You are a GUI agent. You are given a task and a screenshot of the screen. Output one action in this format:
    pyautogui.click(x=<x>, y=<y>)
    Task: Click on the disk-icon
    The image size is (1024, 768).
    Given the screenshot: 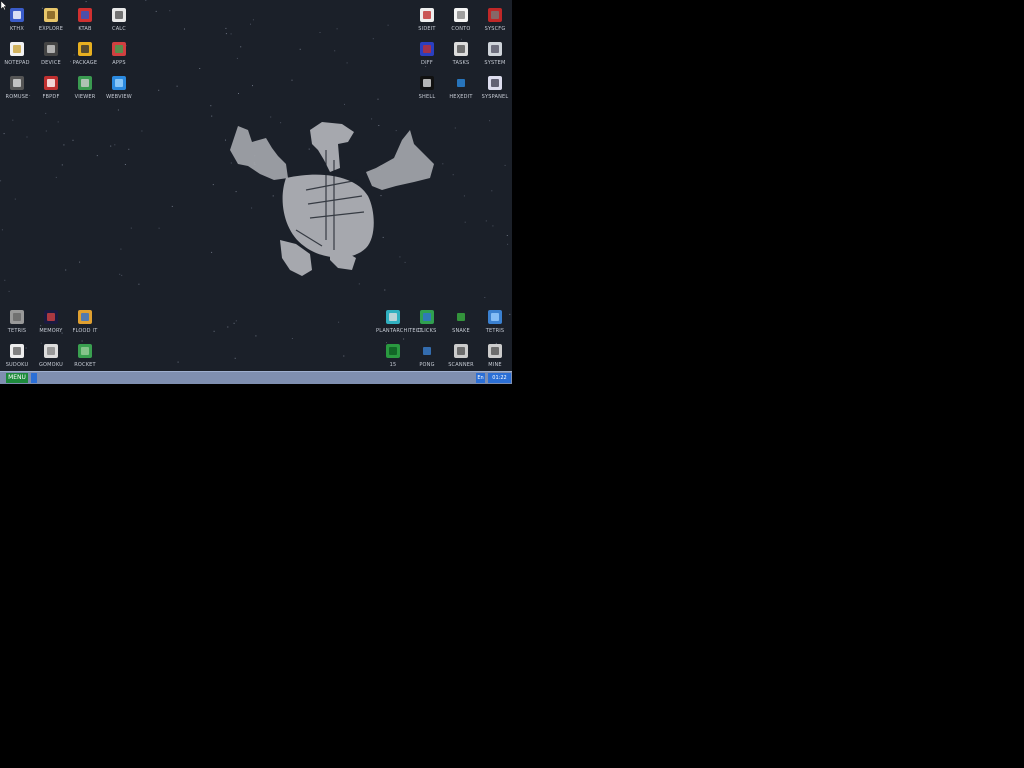 What is the action you would take?
    pyautogui.click(x=17, y=83)
    